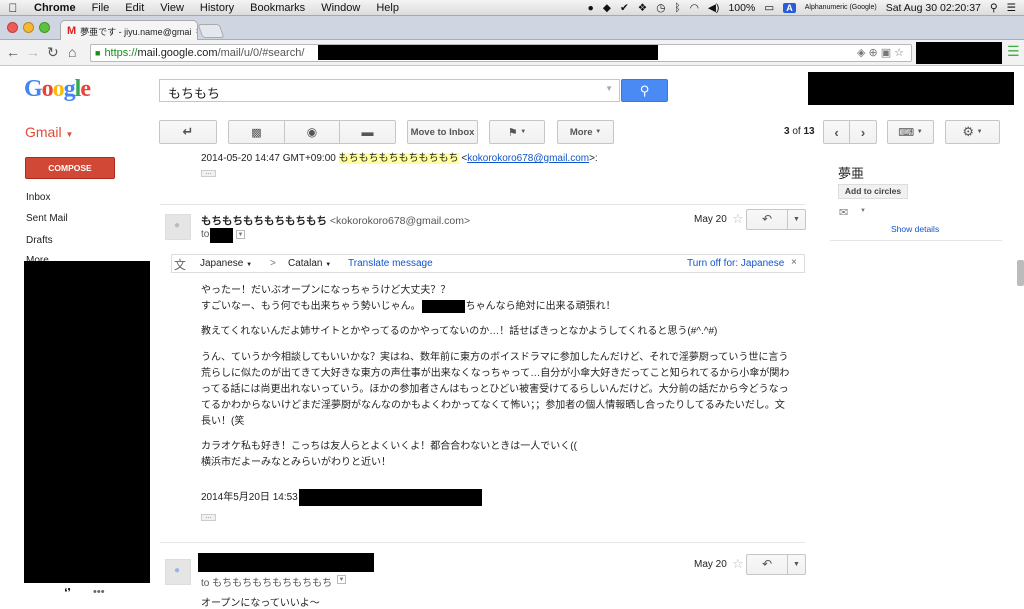 The width and height of the screenshot is (1024, 609). I want to click on zoom-icon: ⊕, so click(875, 53).